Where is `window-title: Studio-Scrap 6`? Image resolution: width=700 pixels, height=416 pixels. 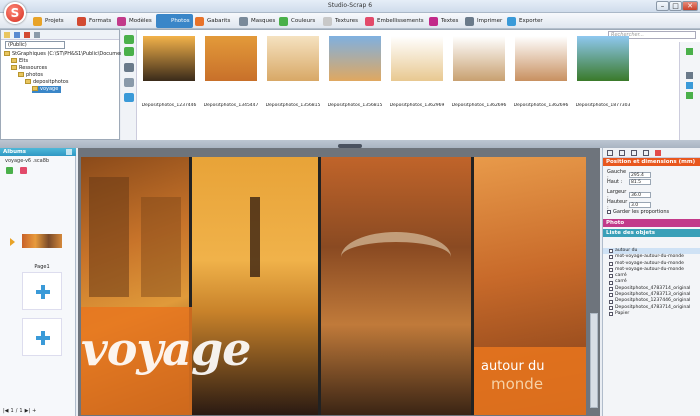 window-title: Studio-Scrap 6 is located at coordinates (350, 5).